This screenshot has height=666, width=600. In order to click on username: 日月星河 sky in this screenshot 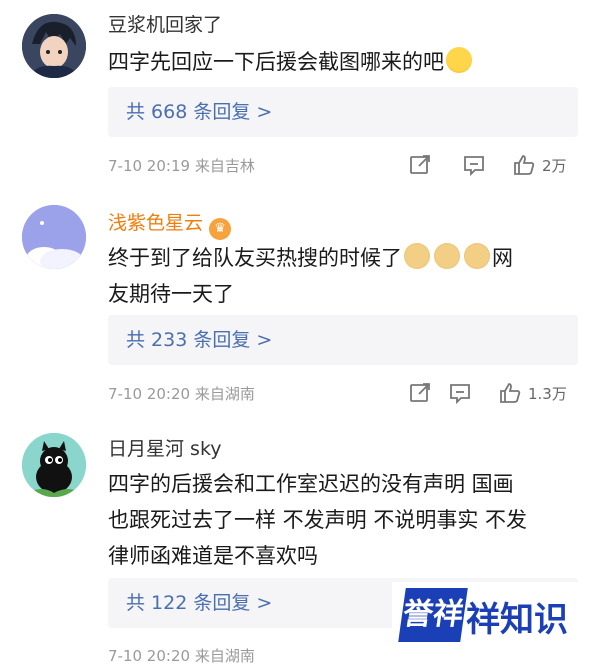, I will do `click(165, 447)`.